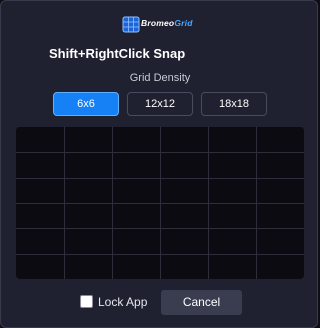  What do you see at coordinates (183, 23) in the screenshot?
I see `app-logo-suffix: Grid` at bounding box center [183, 23].